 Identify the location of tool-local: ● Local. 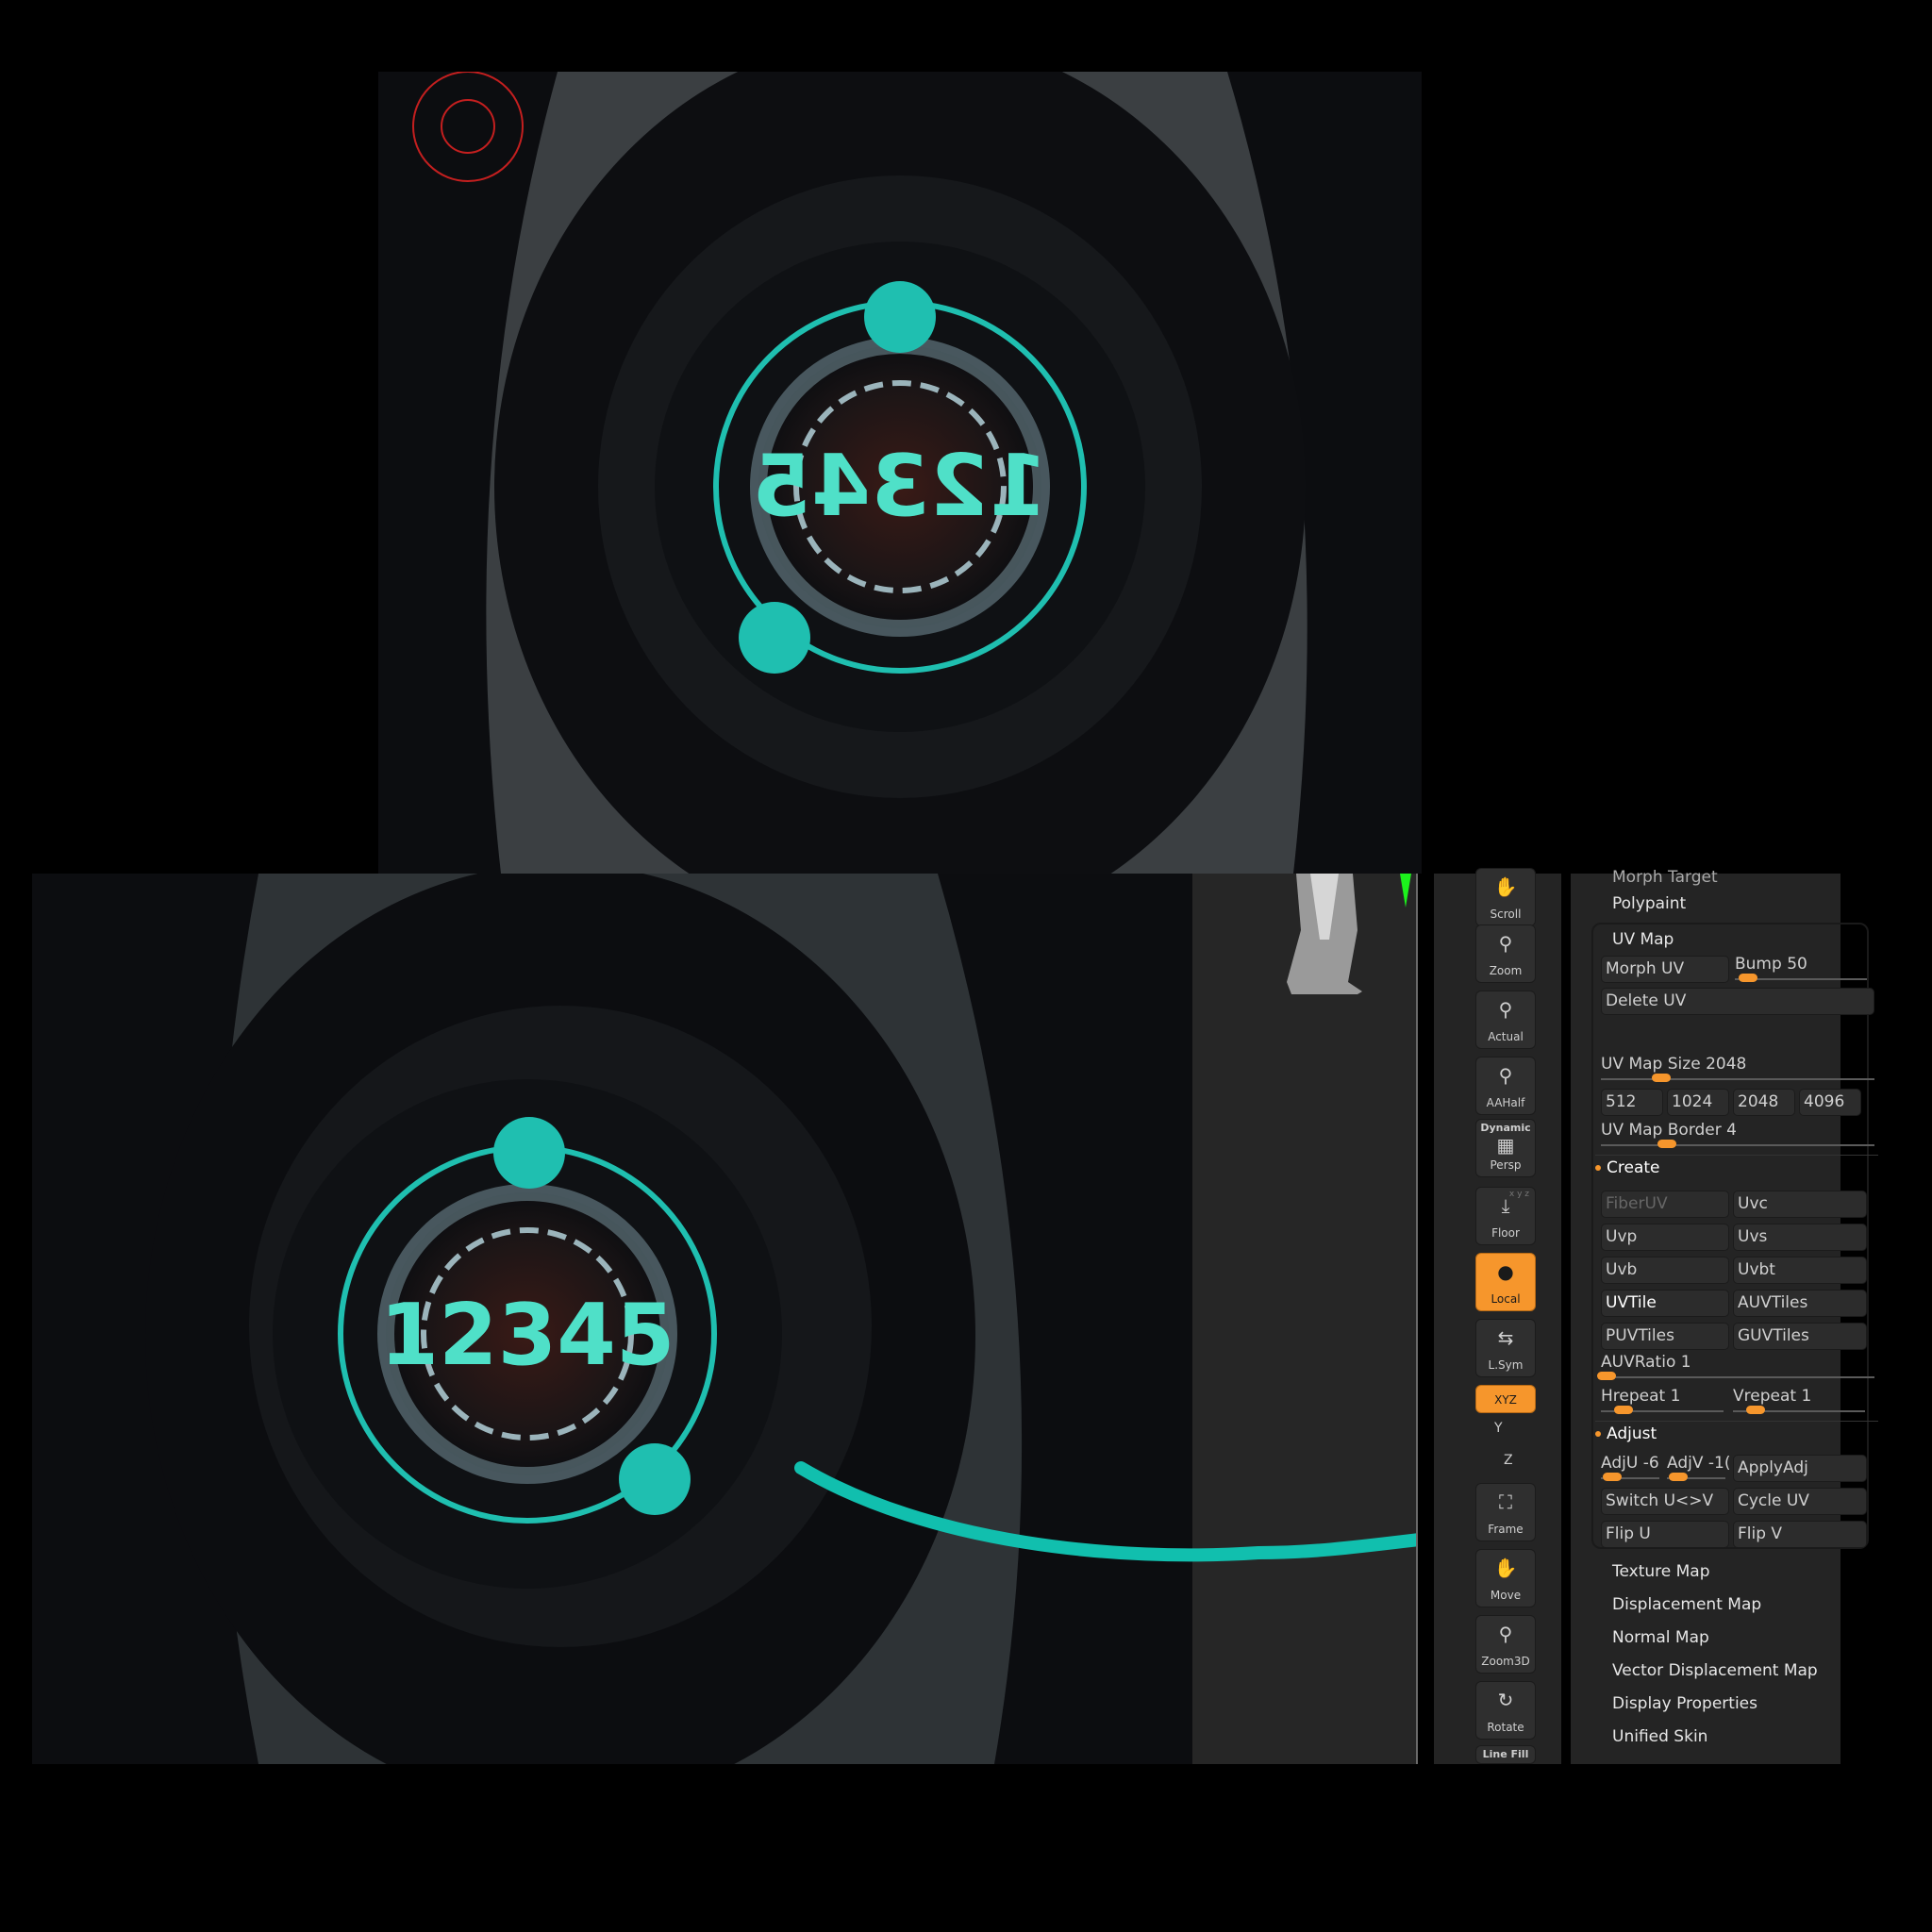
(1505, 1282).